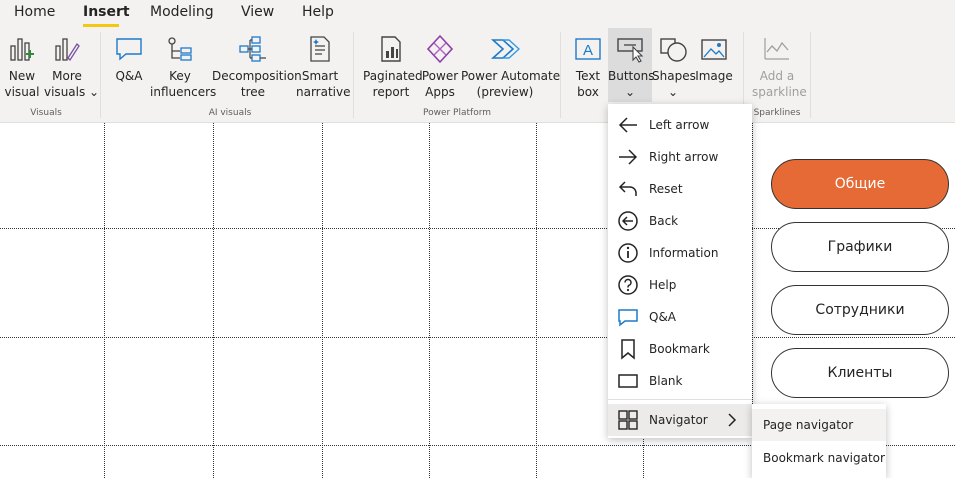 This screenshot has width=955, height=478. I want to click on page-button-charts: Графики, so click(860, 247).